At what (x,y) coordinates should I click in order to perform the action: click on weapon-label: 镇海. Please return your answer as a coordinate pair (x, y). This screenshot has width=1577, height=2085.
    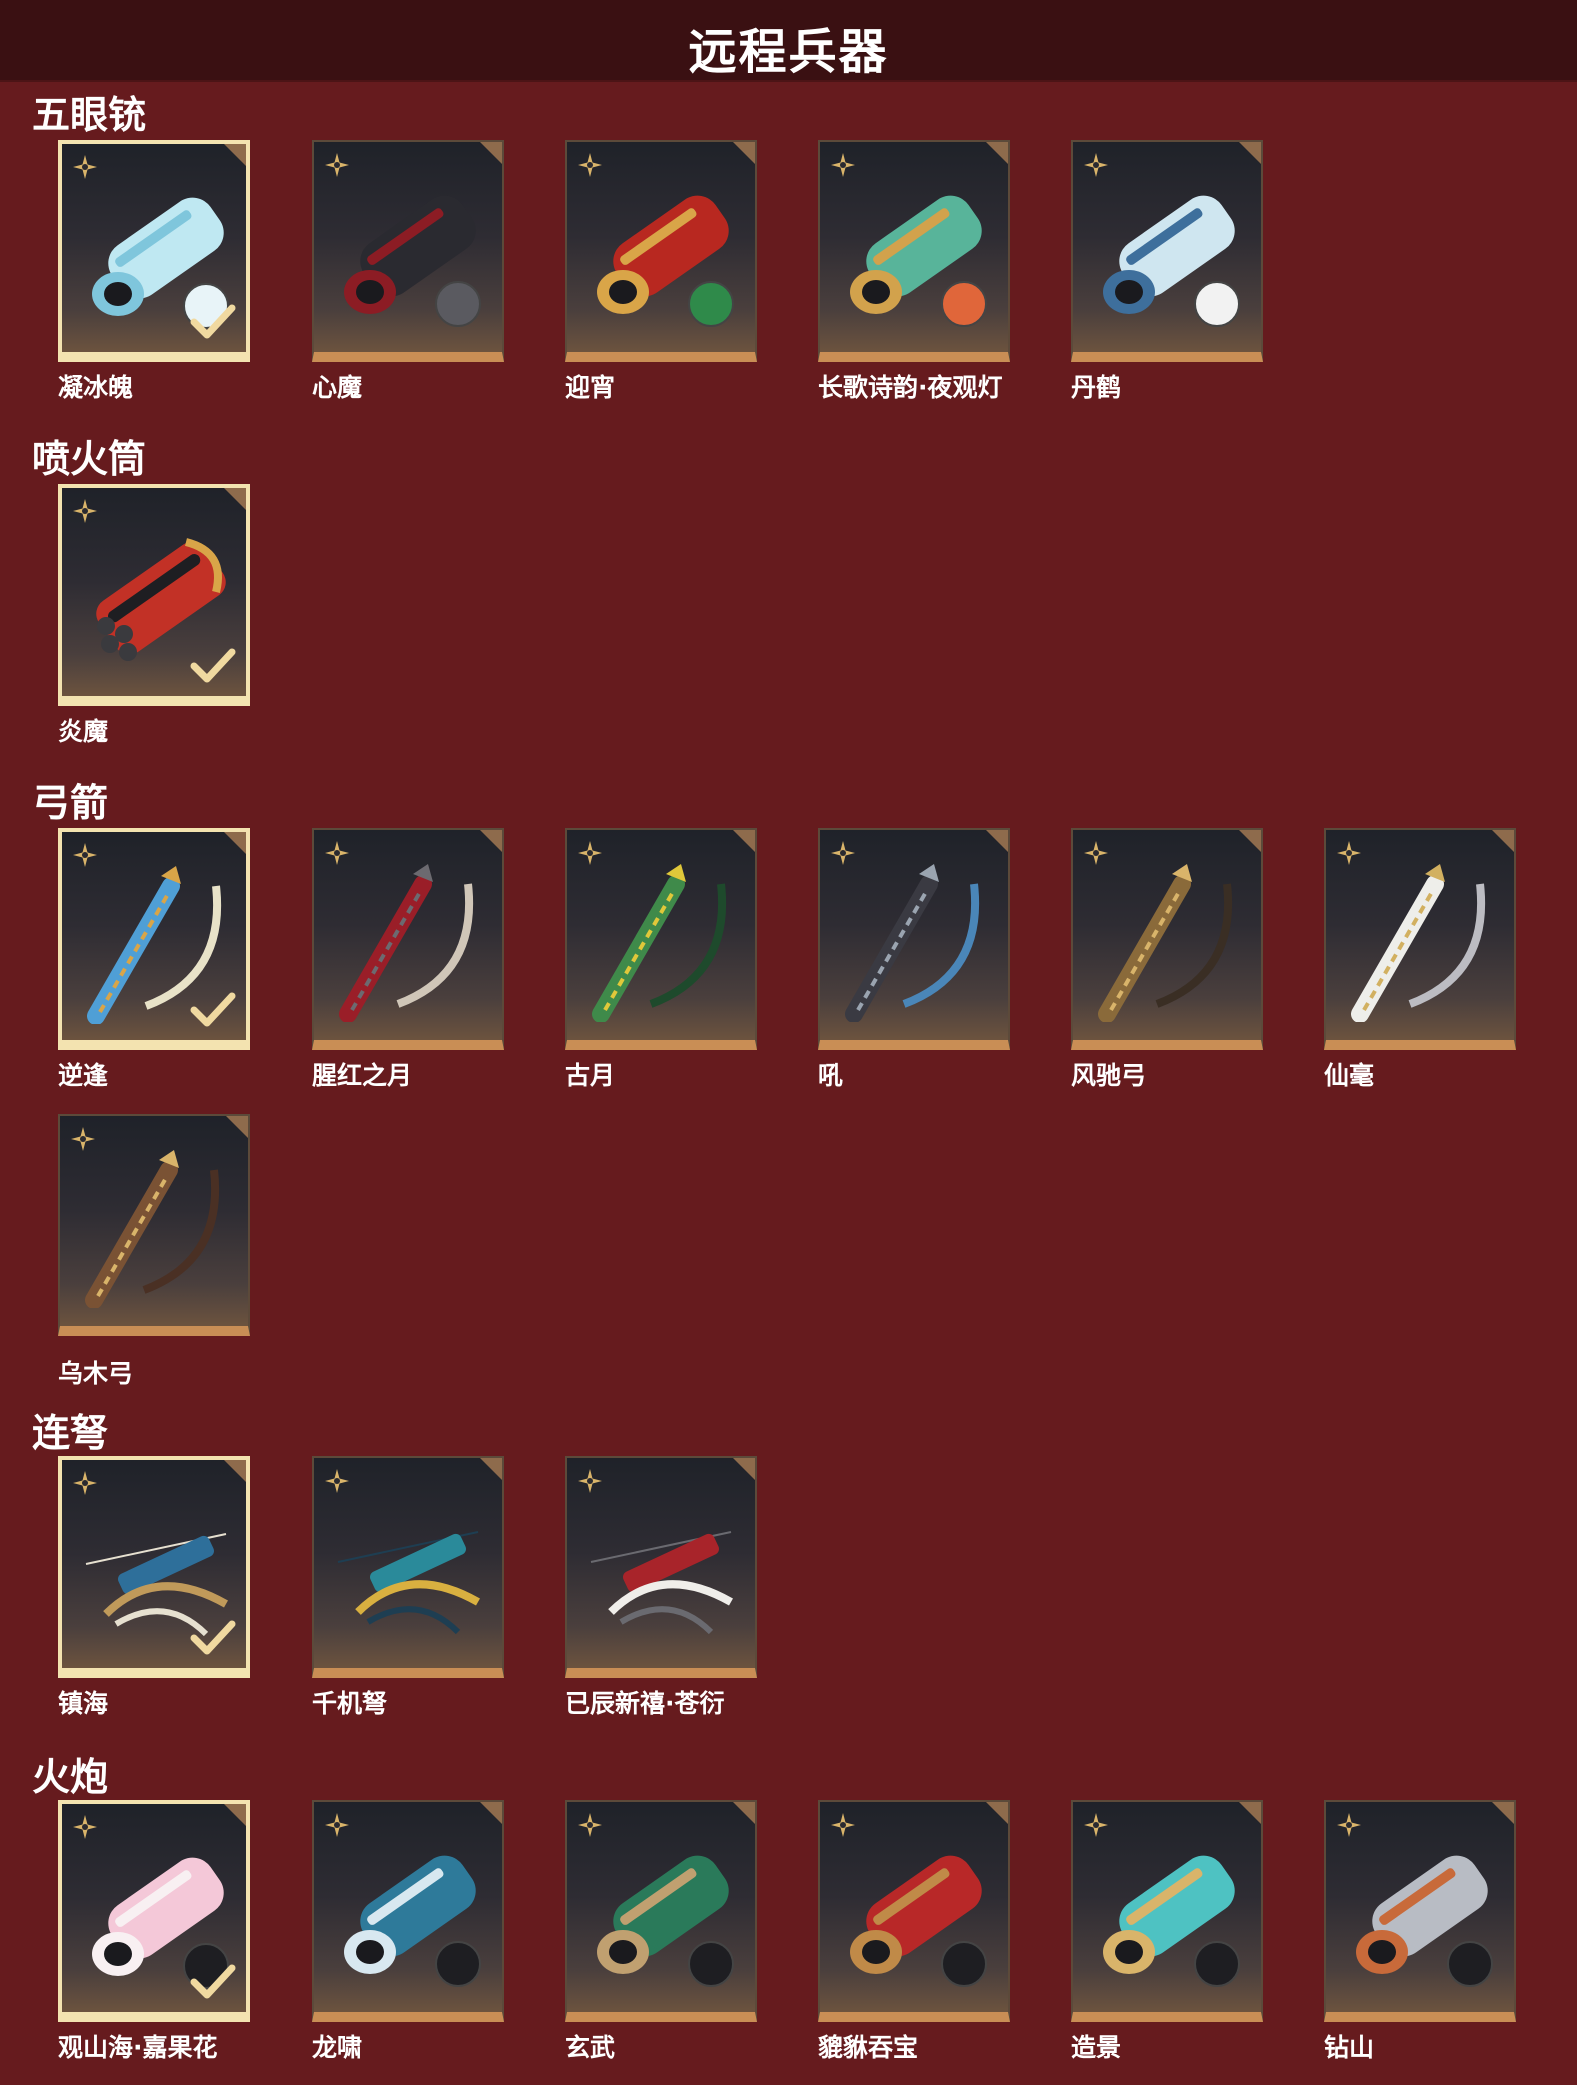
    Looking at the image, I should click on (83, 1703).